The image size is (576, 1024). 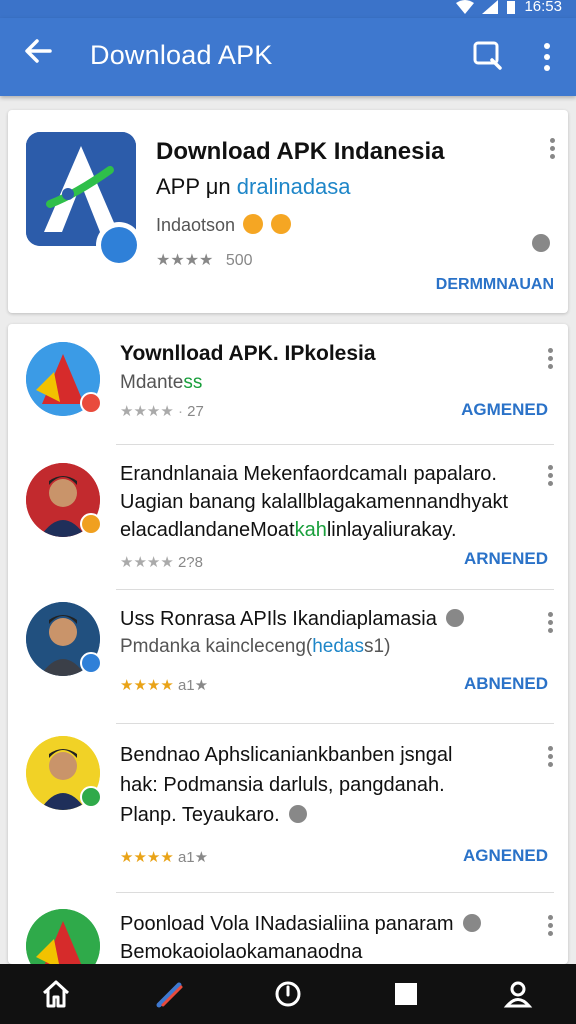 I want to click on bottom-nav-bar, so click(x=288, y=994).